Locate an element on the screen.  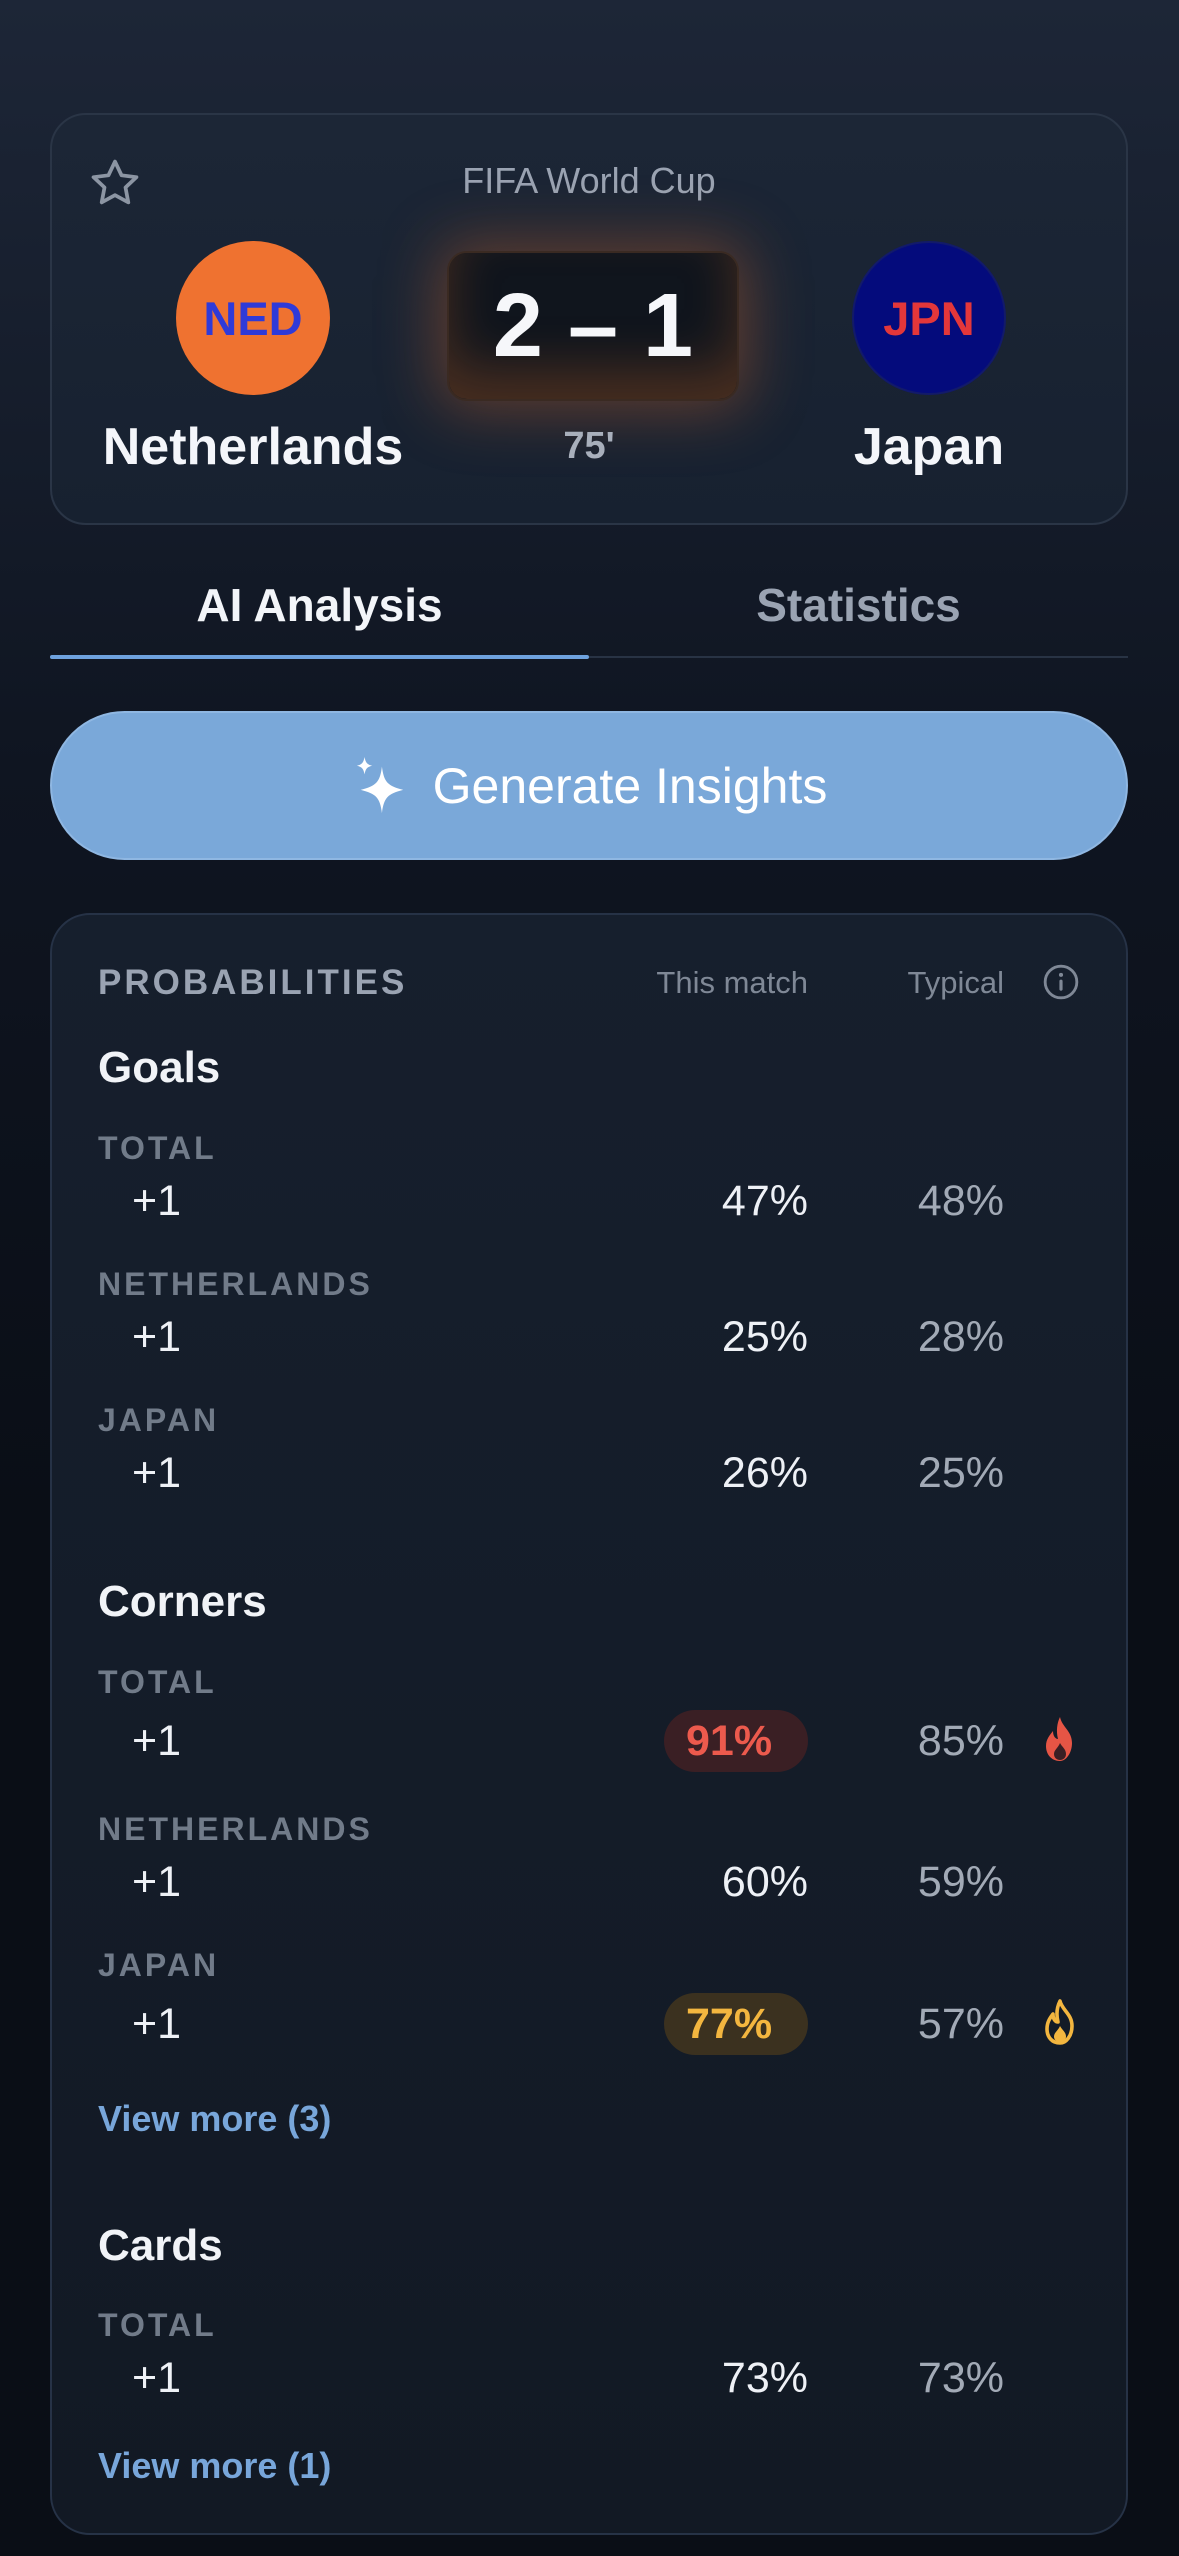
value-typical: 25% is located at coordinates (960, 1473).